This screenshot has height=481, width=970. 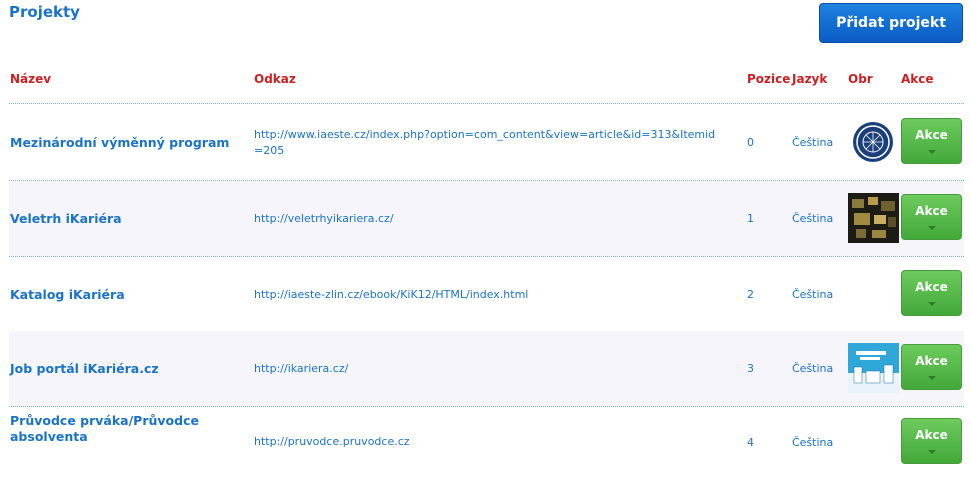 I want to click on project-name-link: Mezinárodní výměnný program, so click(x=125, y=142).